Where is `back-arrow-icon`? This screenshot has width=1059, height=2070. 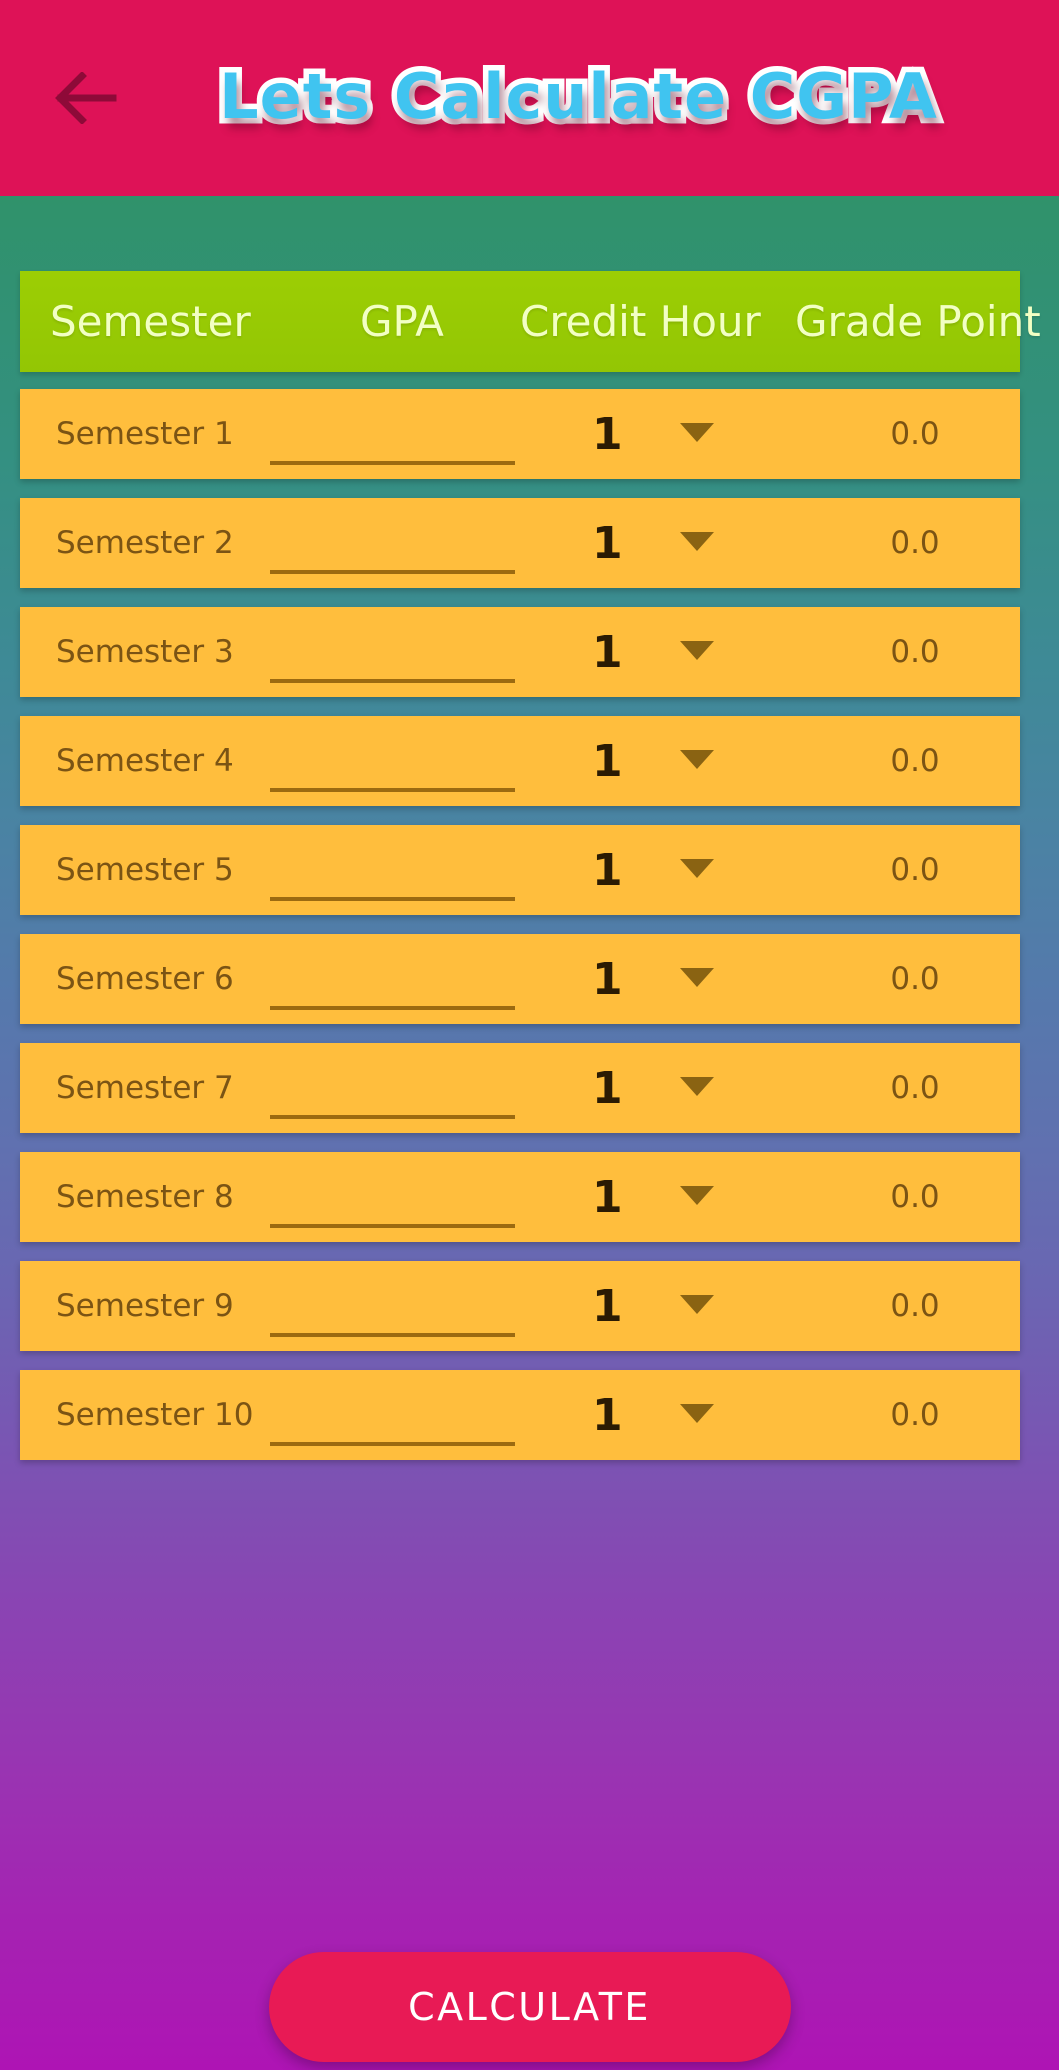 back-arrow-icon is located at coordinates (86, 98).